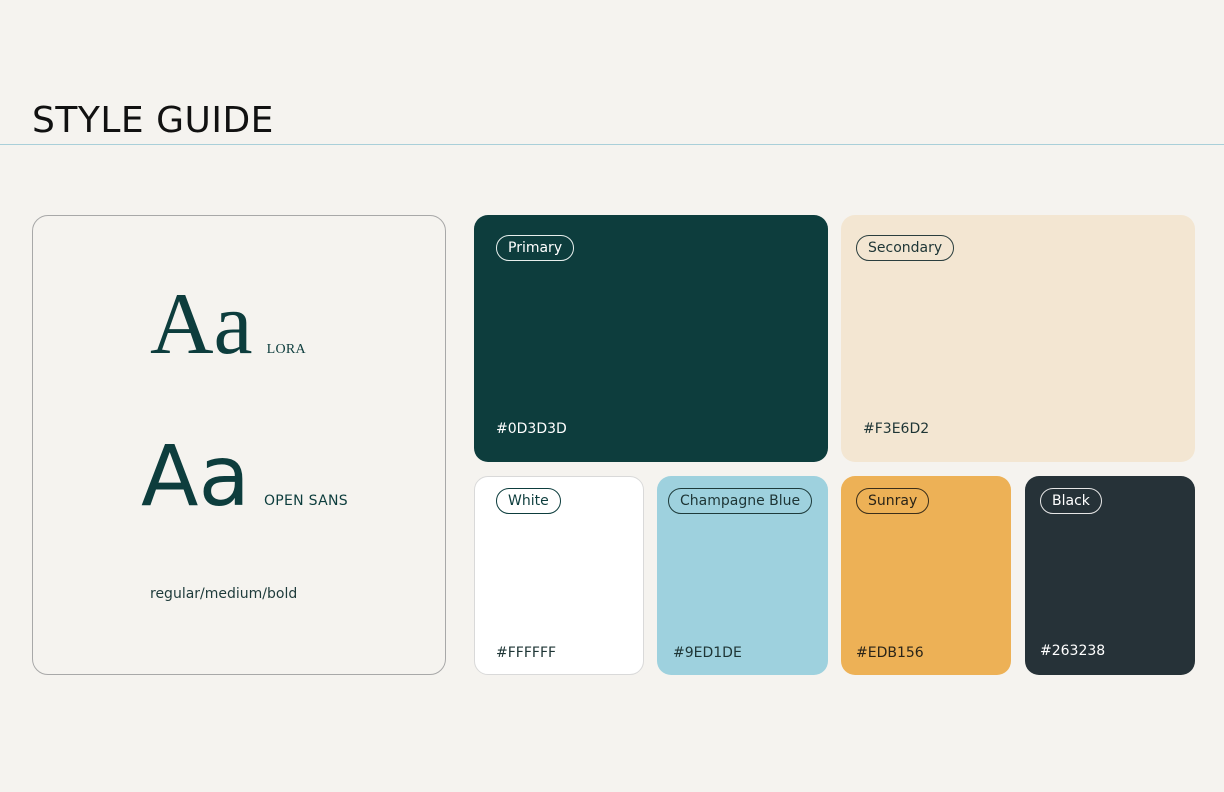 Image resolution: width=1224 pixels, height=792 pixels. Describe the element at coordinates (224, 594) in the screenshot. I see `font-weights-label: regular/medium/bold` at that location.